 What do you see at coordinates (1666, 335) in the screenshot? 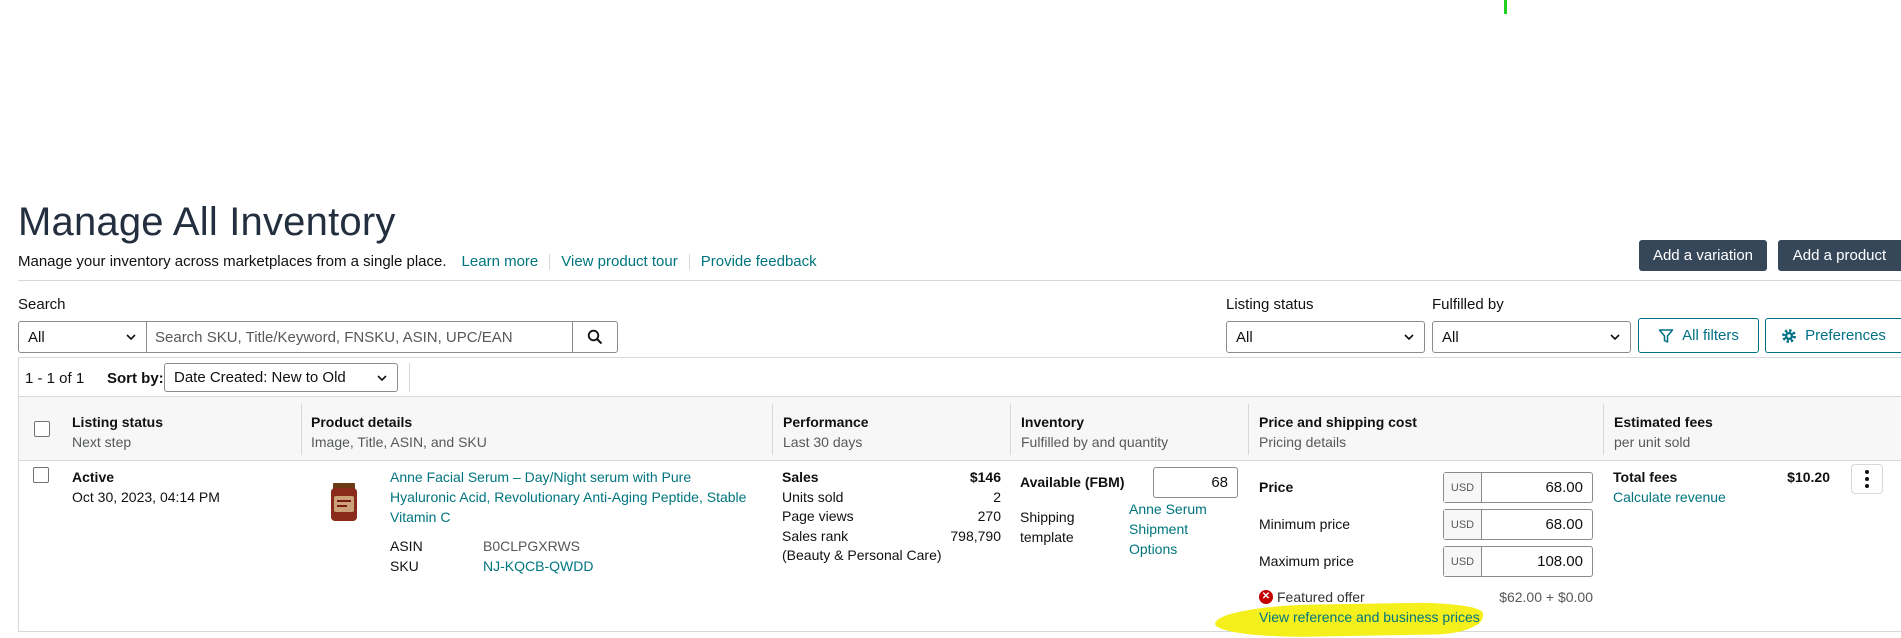
I see `filter-icon` at bounding box center [1666, 335].